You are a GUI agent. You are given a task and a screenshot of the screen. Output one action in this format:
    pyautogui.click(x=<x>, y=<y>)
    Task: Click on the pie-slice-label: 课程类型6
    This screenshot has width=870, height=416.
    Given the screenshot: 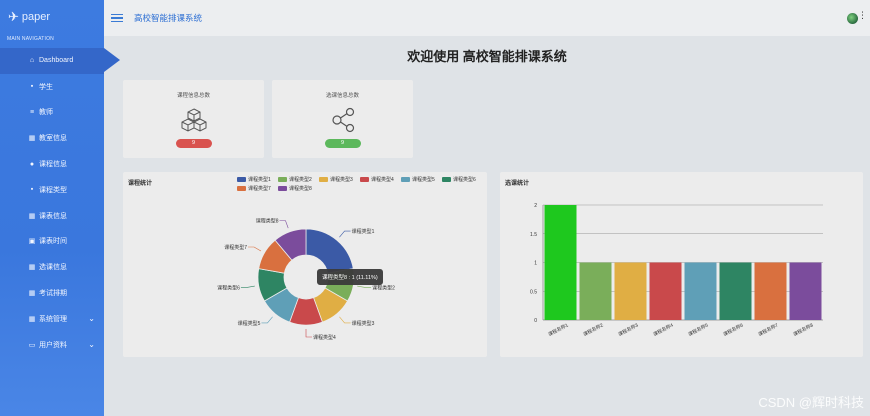 What is the action you would take?
    pyautogui.click(x=228, y=287)
    